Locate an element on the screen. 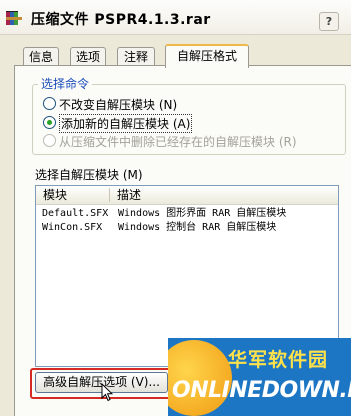  module-list-label: 选择自解压模块 (M) is located at coordinates (89, 175).